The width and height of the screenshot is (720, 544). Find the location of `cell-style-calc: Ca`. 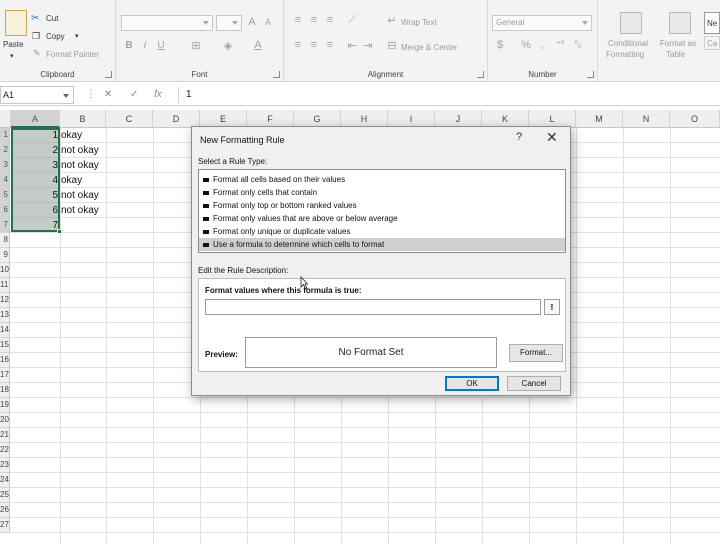

cell-style-calc: Ca is located at coordinates (712, 43).